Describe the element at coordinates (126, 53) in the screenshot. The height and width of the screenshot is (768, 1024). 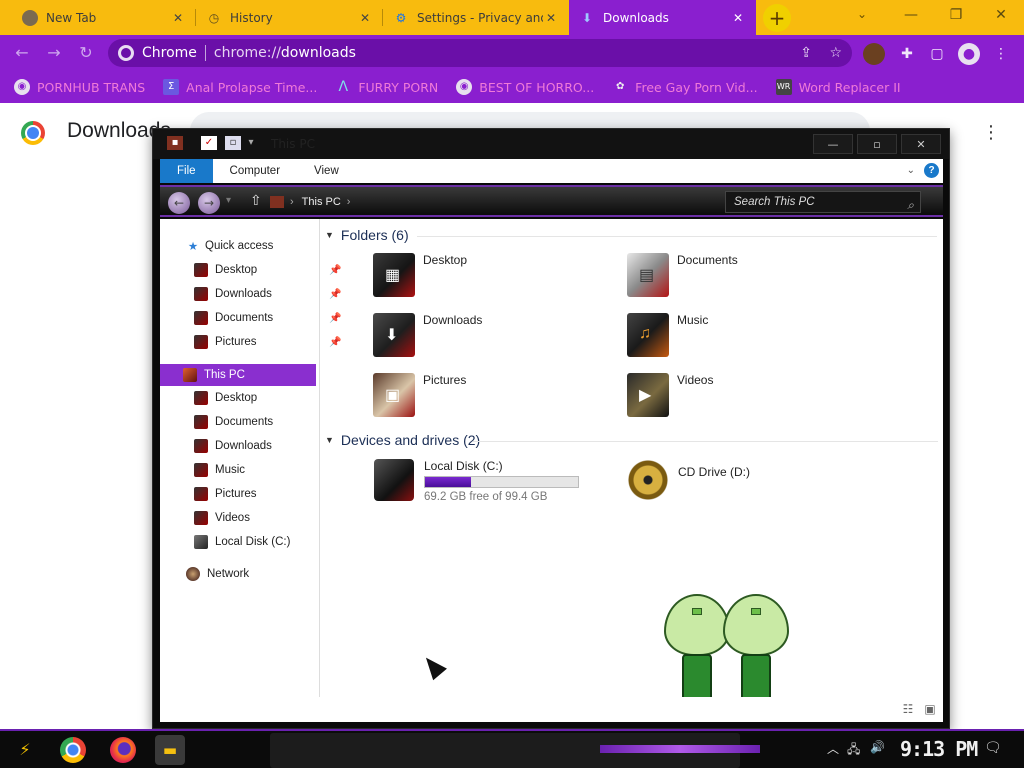
I see `chrome-icon` at that location.